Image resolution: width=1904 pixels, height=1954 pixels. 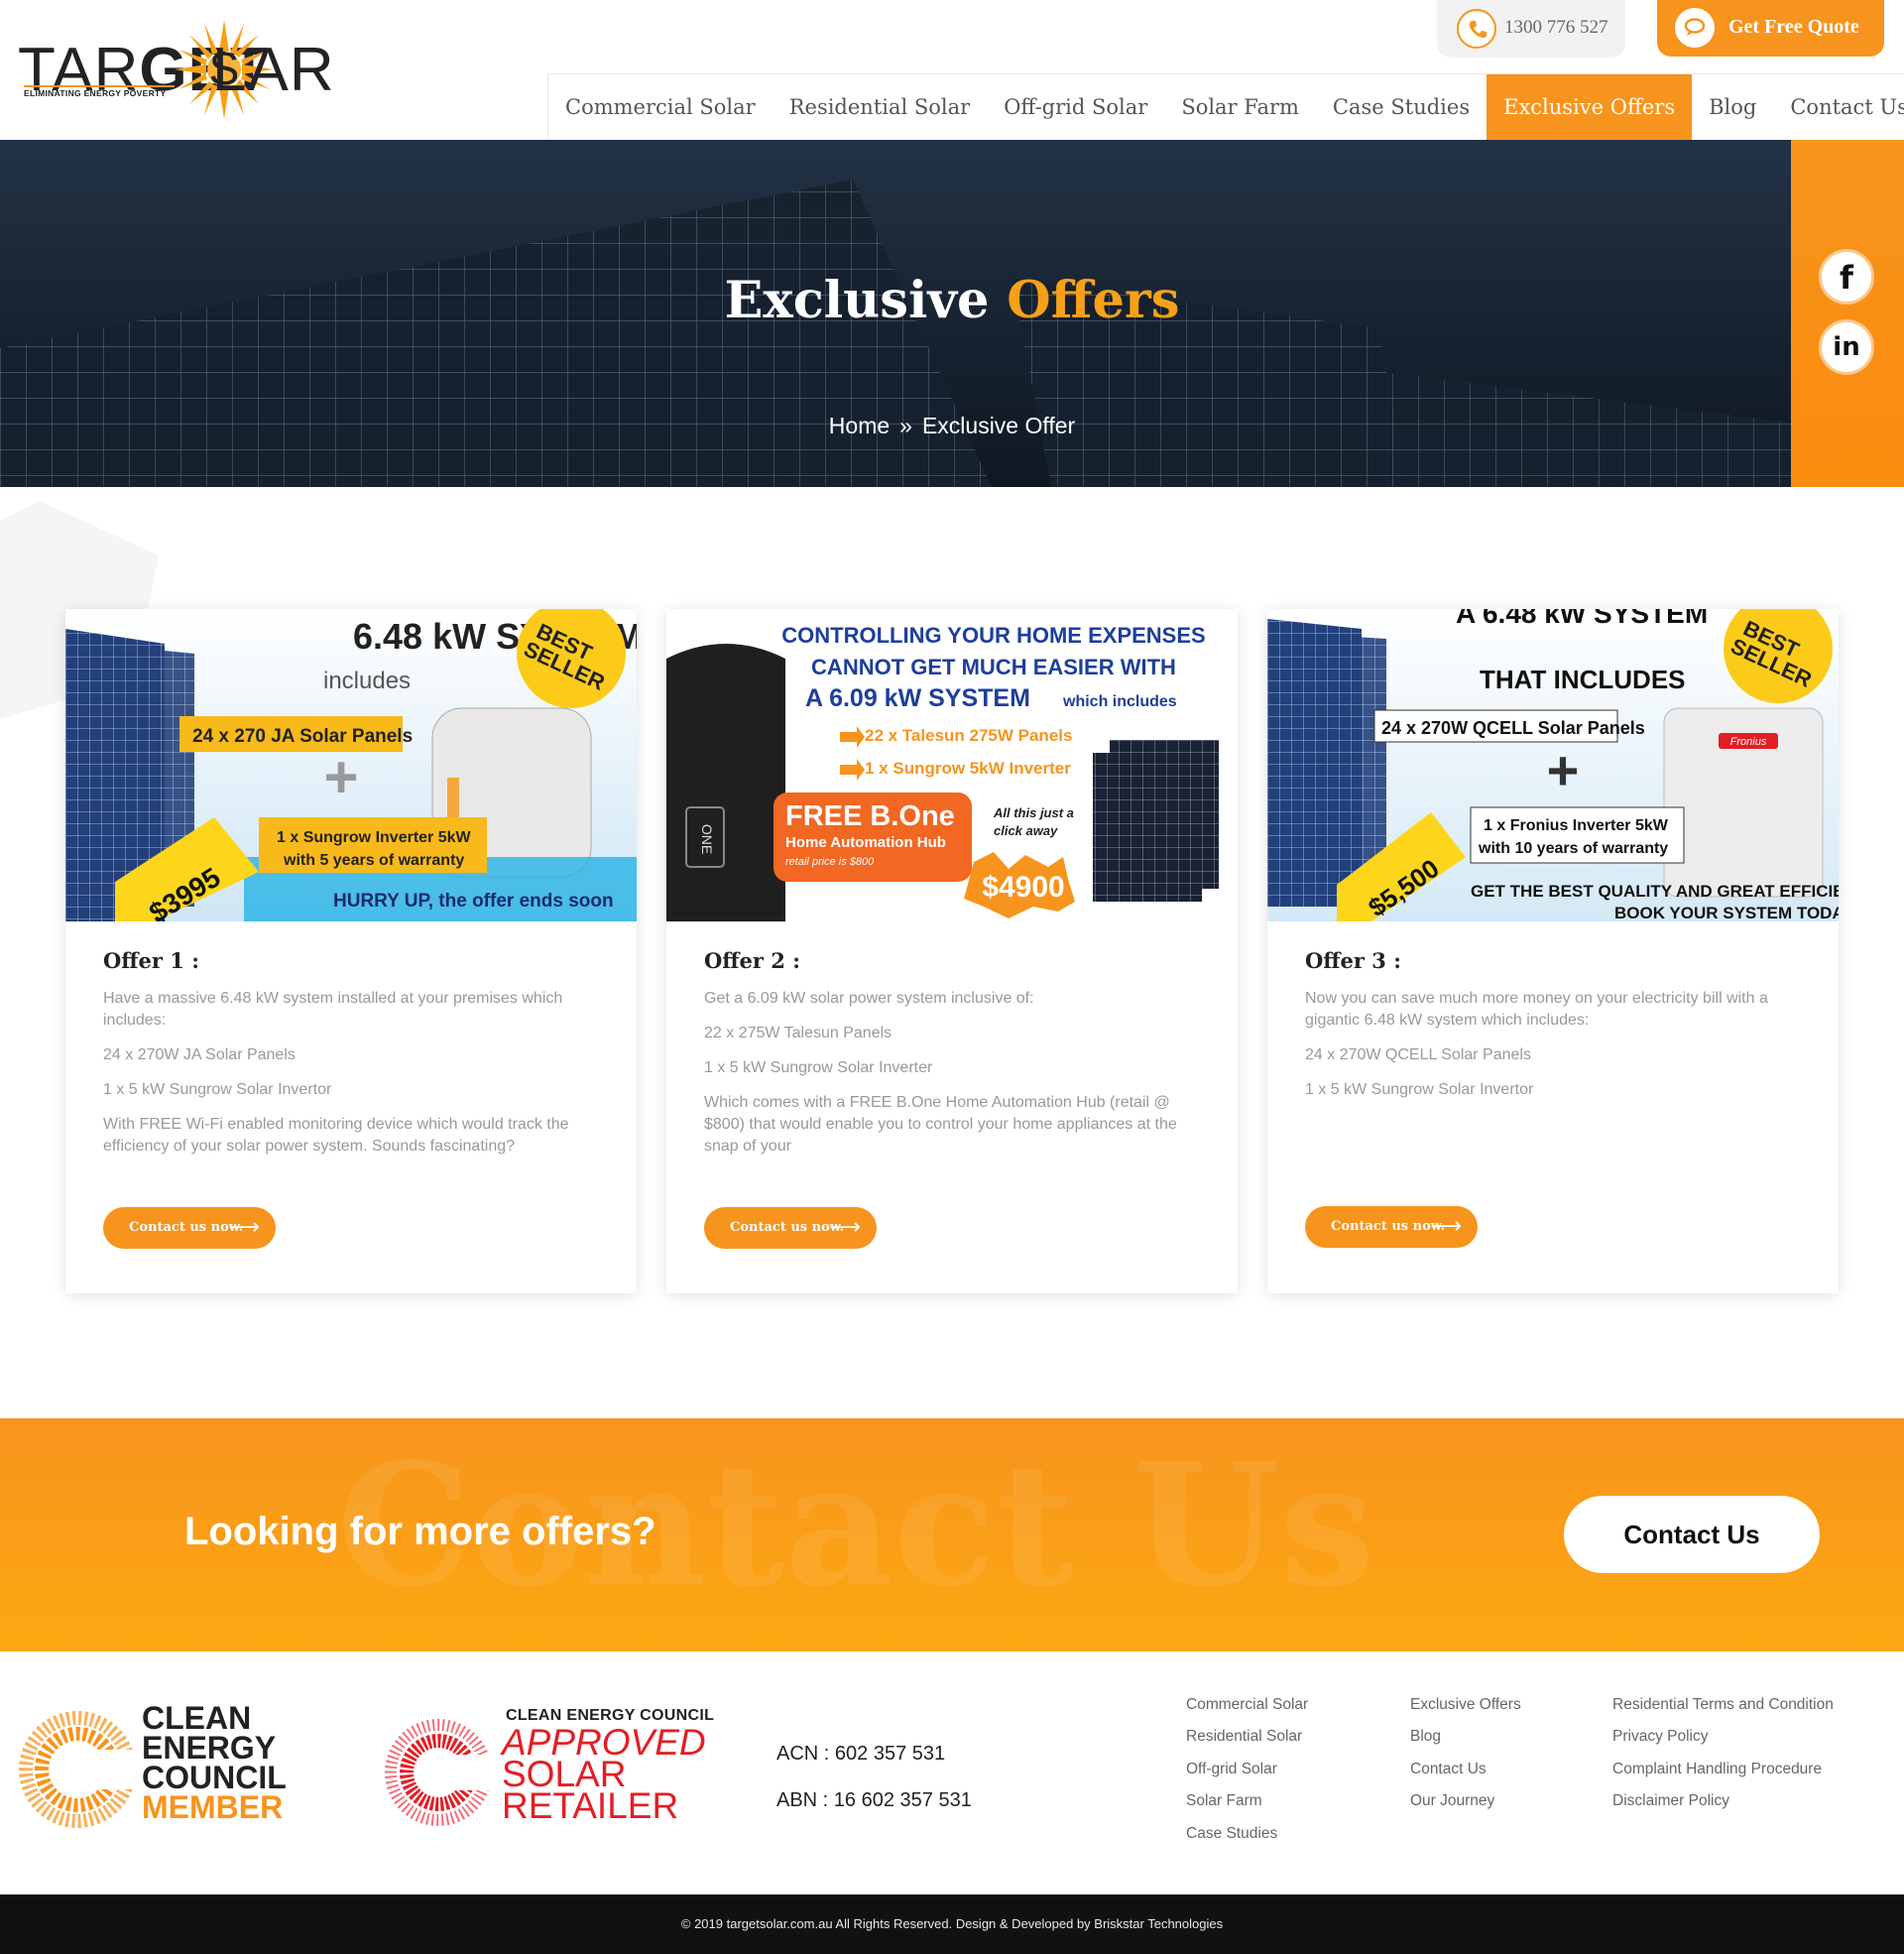 What do you see at coordinates (1582, 619) in the screenshot?
I see `offer-3-banner-top: A 6.48 kW SYSTEM` at bounding box center [1582, 619].